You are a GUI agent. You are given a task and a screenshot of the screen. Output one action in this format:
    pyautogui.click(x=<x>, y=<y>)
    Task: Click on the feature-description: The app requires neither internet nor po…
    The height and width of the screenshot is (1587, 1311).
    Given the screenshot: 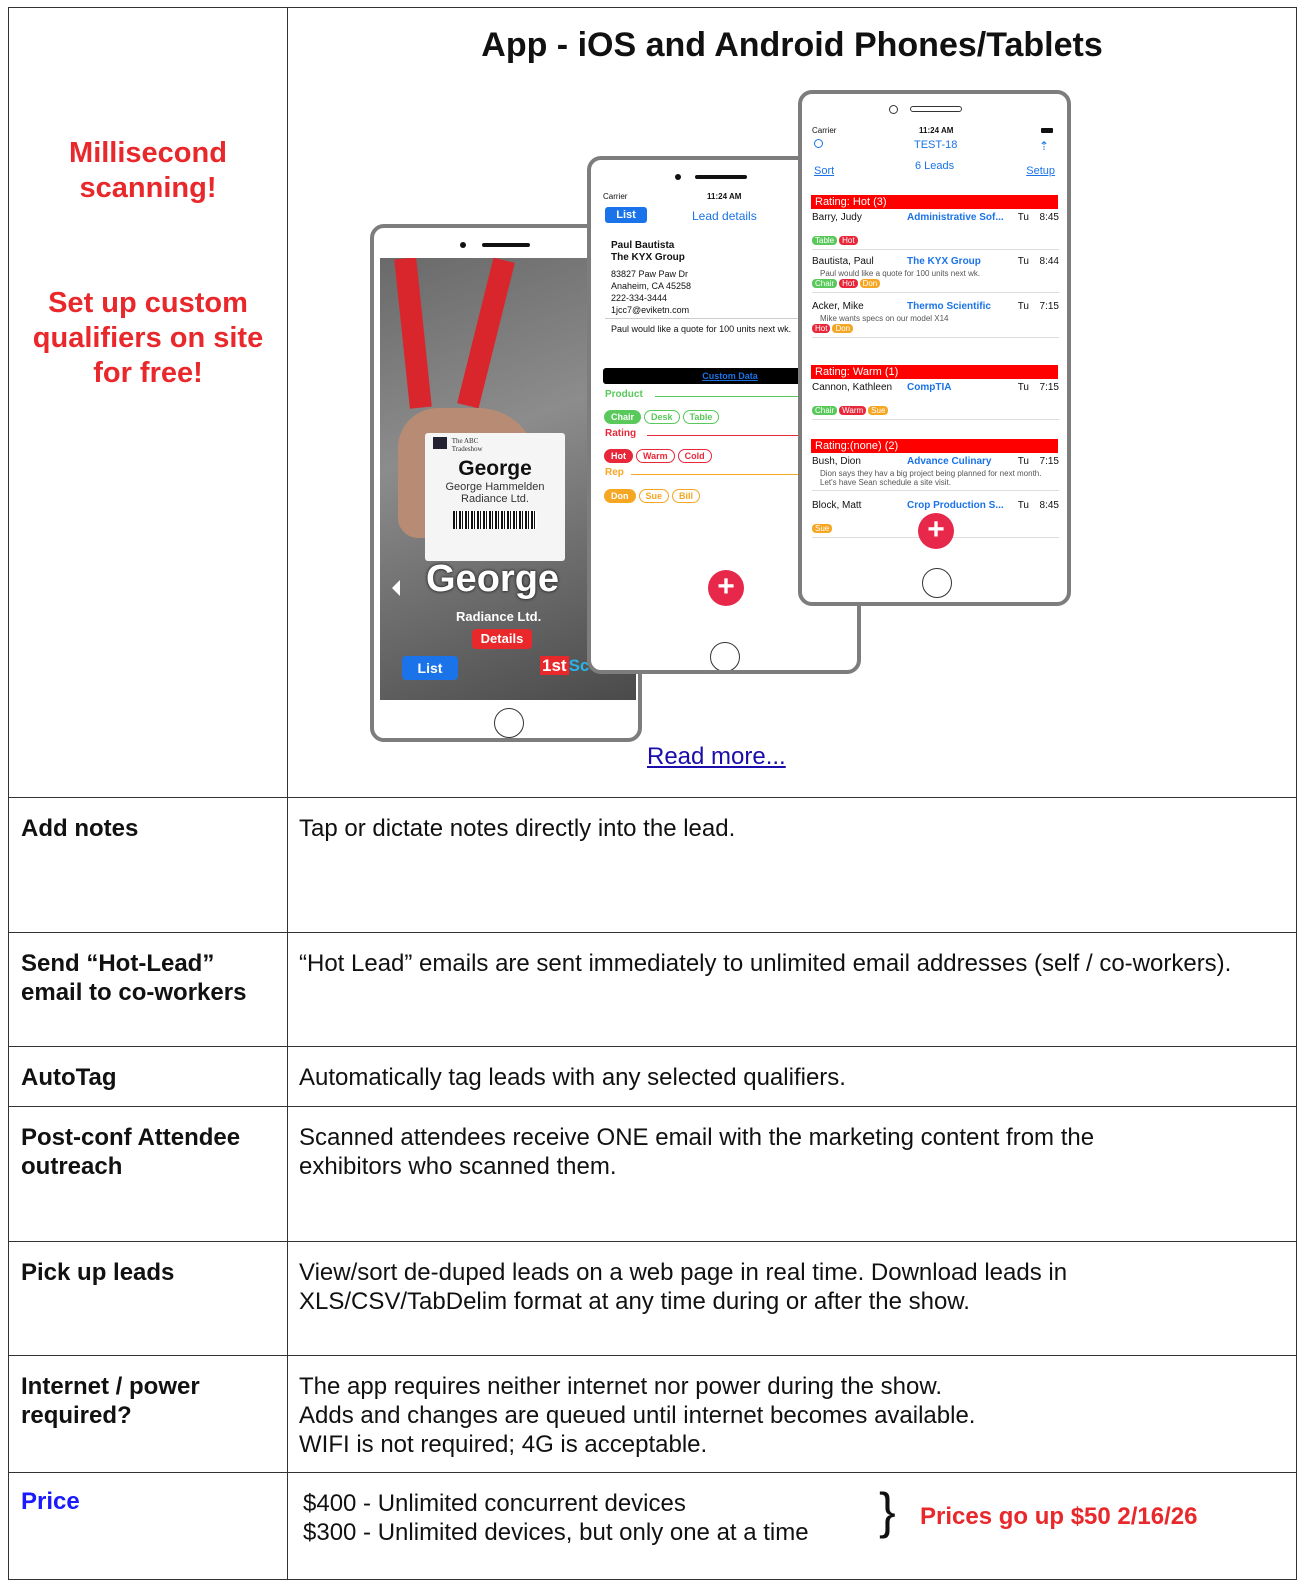 What is the action you would take?
    pyautogui.click(x=792, y=1414)
    